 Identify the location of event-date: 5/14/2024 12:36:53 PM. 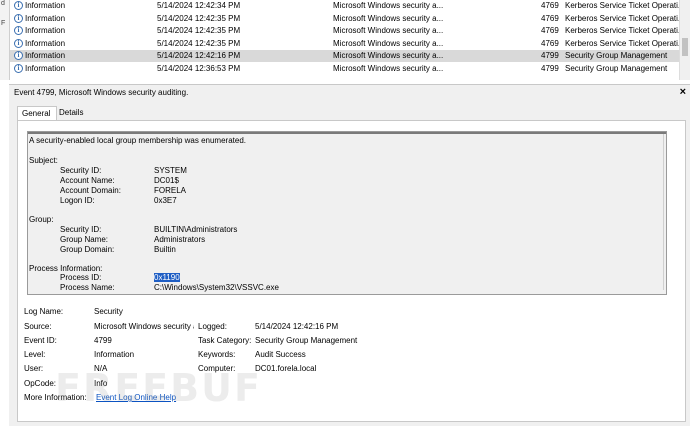
(199, 68).